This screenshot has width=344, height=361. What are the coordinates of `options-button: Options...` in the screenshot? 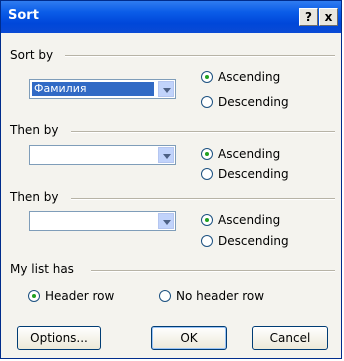 It's located at (59, 338).